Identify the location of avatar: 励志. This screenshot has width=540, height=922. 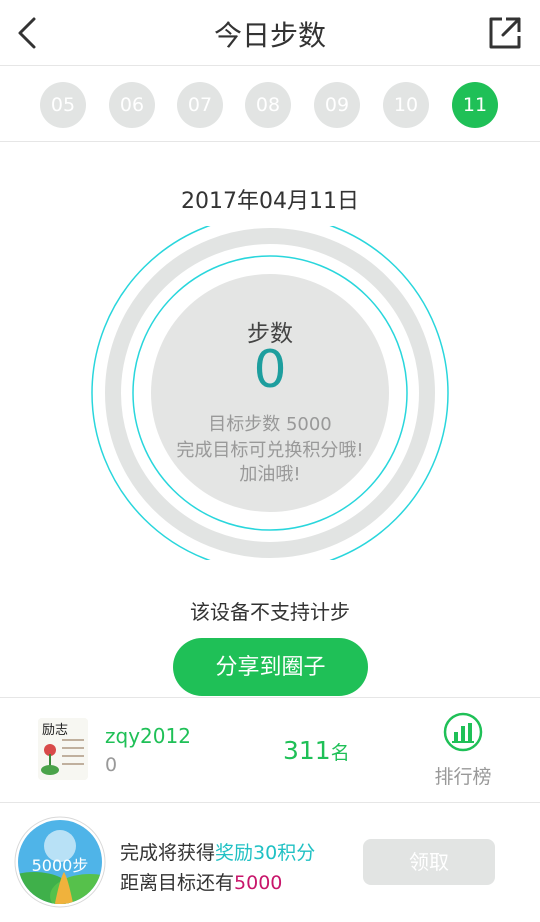
(63, 749).